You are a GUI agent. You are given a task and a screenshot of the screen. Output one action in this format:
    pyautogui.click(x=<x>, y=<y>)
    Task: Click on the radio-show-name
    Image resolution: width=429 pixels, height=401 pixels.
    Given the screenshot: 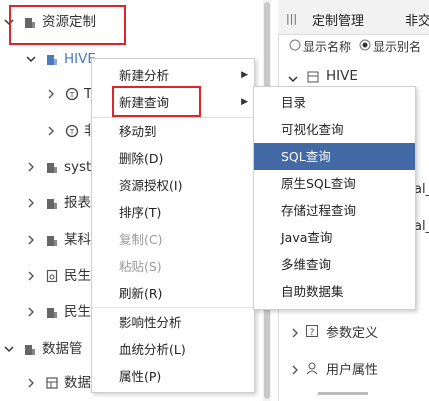 What is the action you would take?
    pyautogui.click(x=295, y=46)
    